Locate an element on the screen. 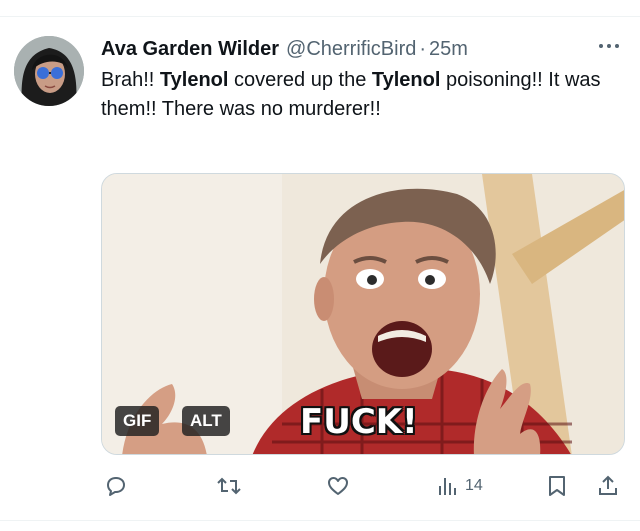 The height and width of the screenshot is (531, 640). bookmark-button is located at coordinates (557, 486).